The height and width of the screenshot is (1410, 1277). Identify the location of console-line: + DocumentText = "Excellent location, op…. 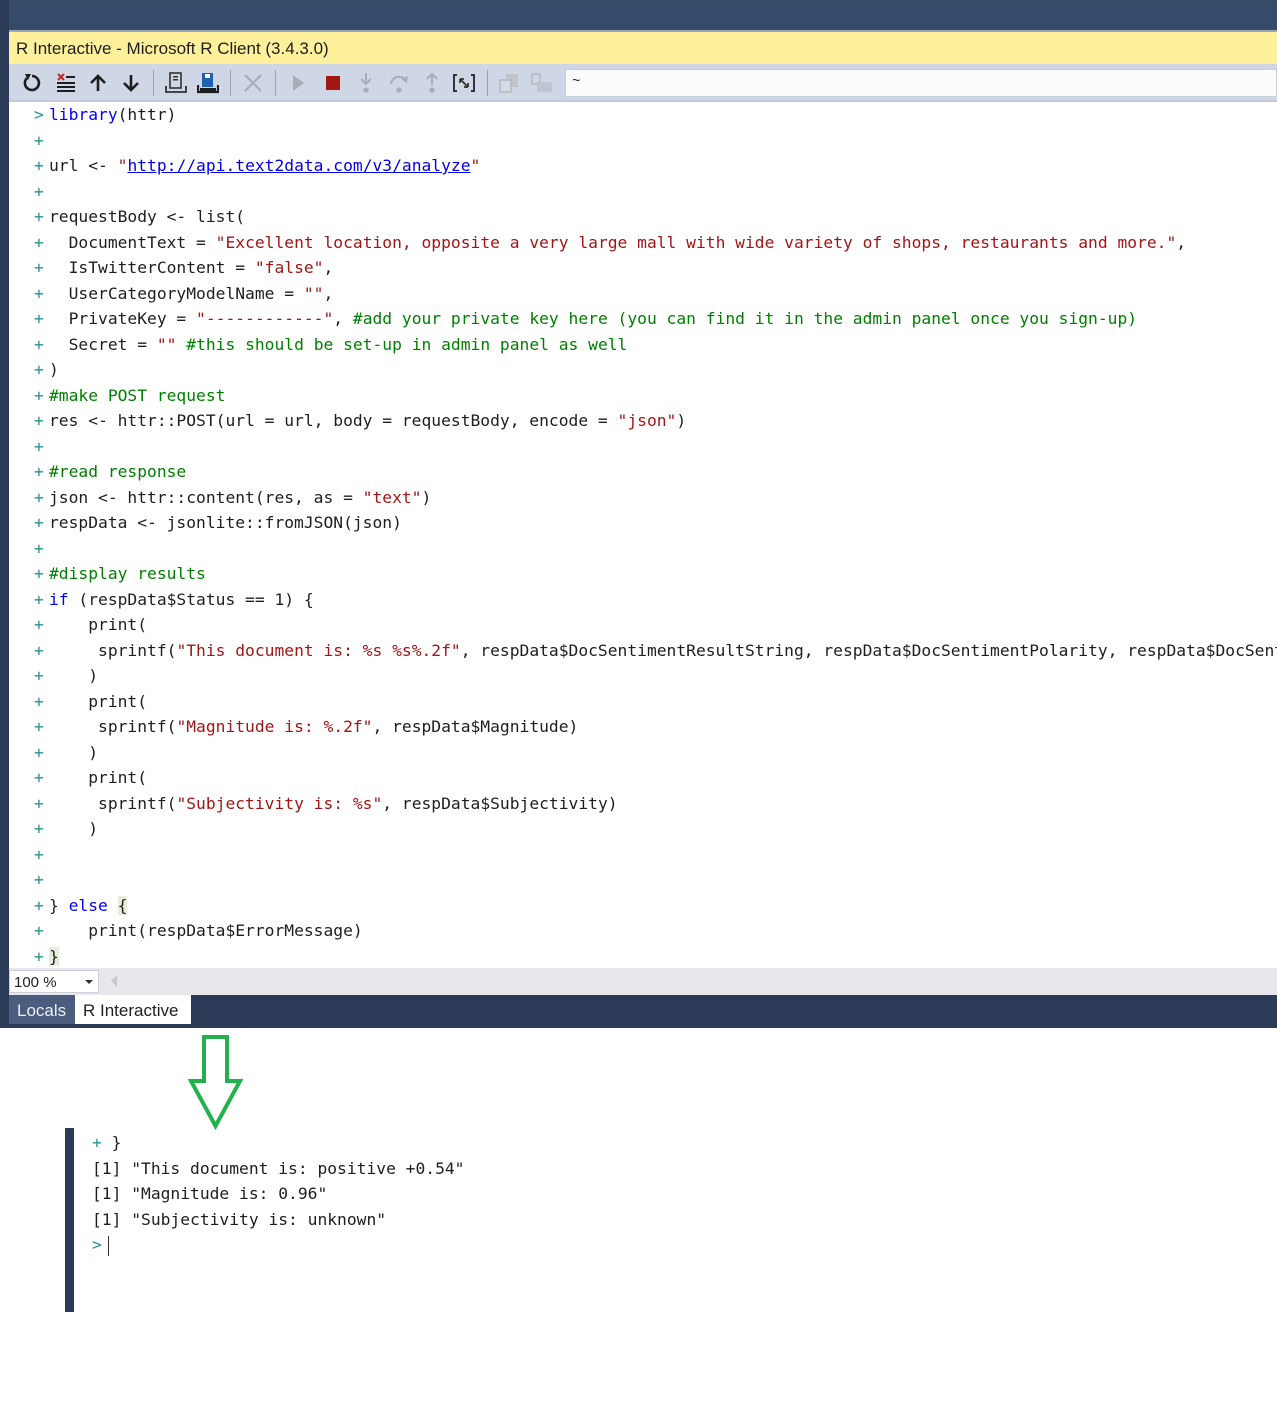
(643, 243).